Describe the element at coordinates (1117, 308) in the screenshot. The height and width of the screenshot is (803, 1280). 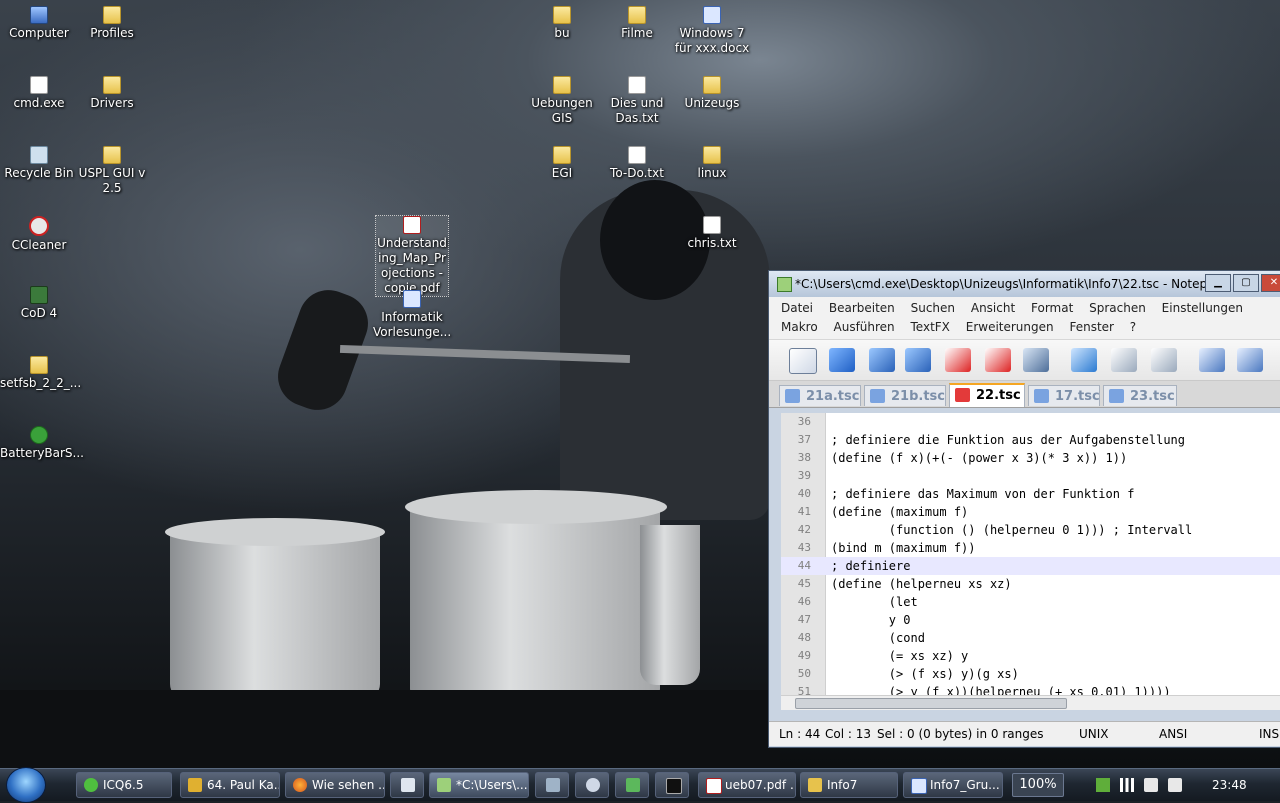
I see `menu-sprachen: Sprachen` at that location.